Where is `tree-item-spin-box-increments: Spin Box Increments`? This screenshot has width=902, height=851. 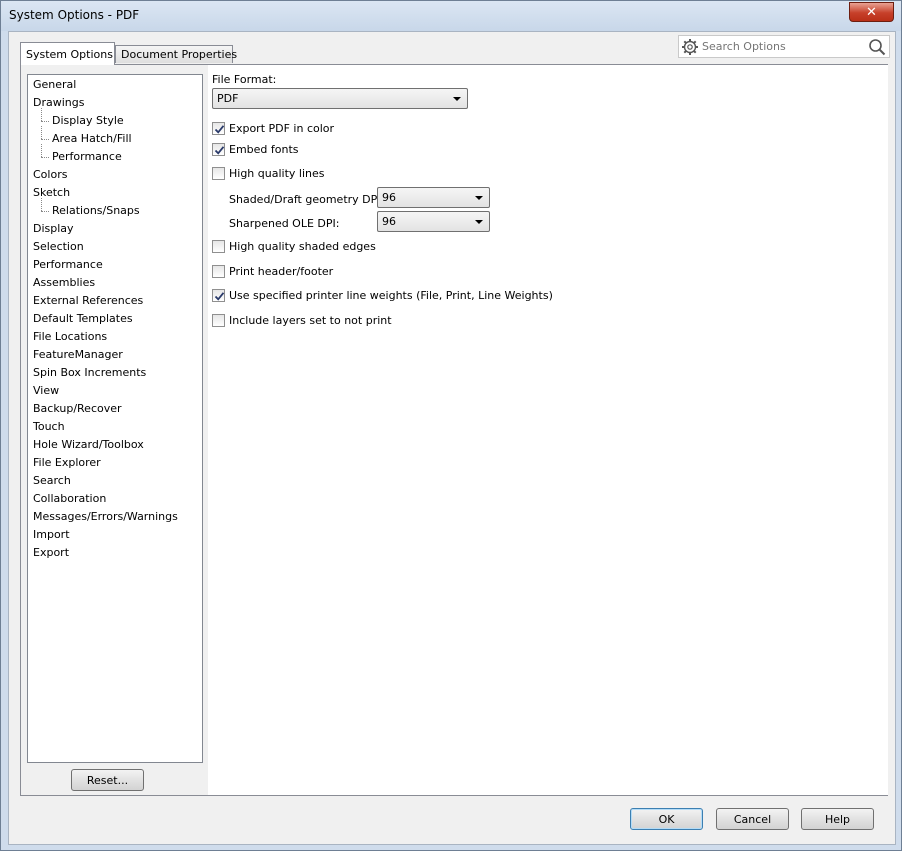
tree-item-spin-box-increments: Spin Box Increments is located at coordinates (115, 373).